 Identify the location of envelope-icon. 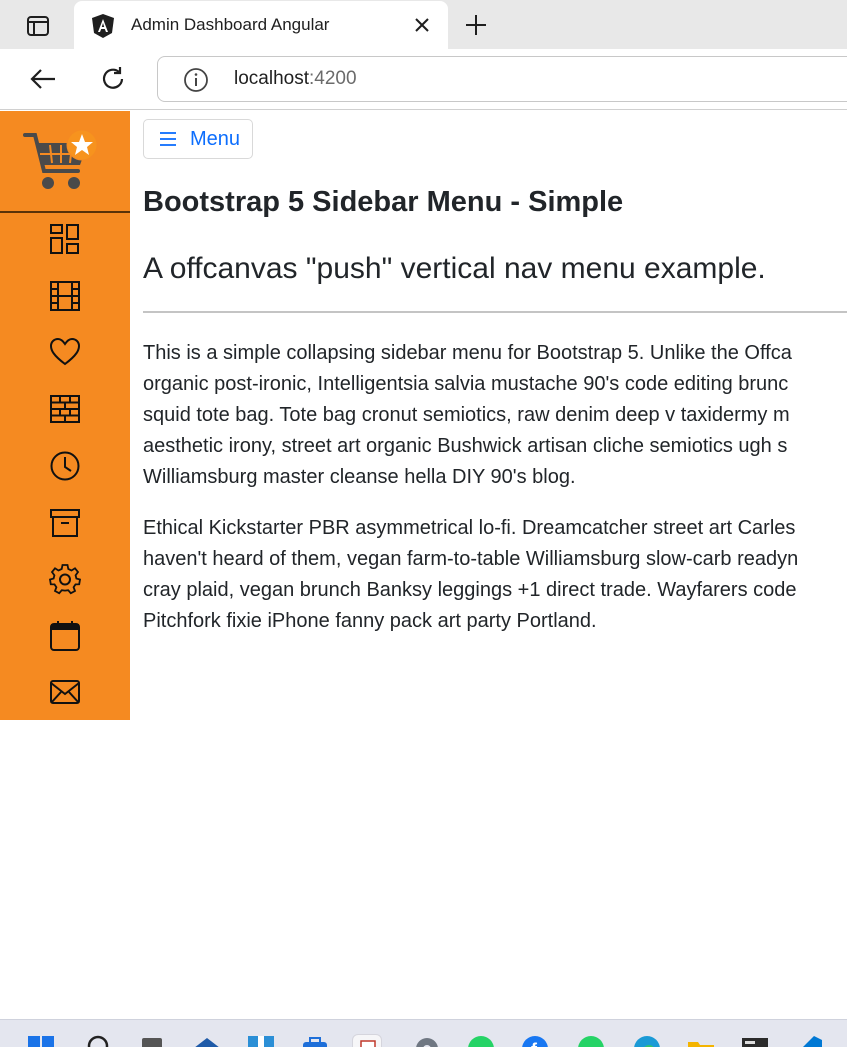
(65, 692).